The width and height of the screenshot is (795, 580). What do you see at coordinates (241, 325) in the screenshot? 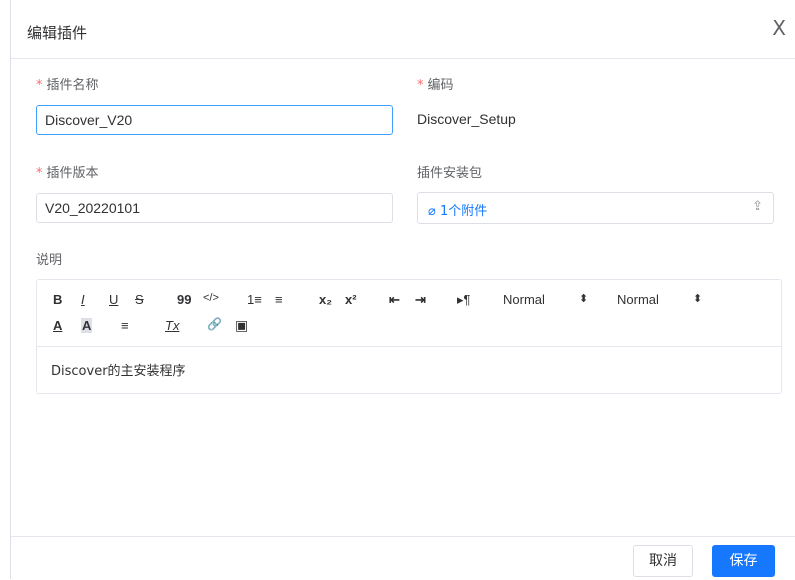
I see `image-icon: ▣` at bounding box center [241, 325].